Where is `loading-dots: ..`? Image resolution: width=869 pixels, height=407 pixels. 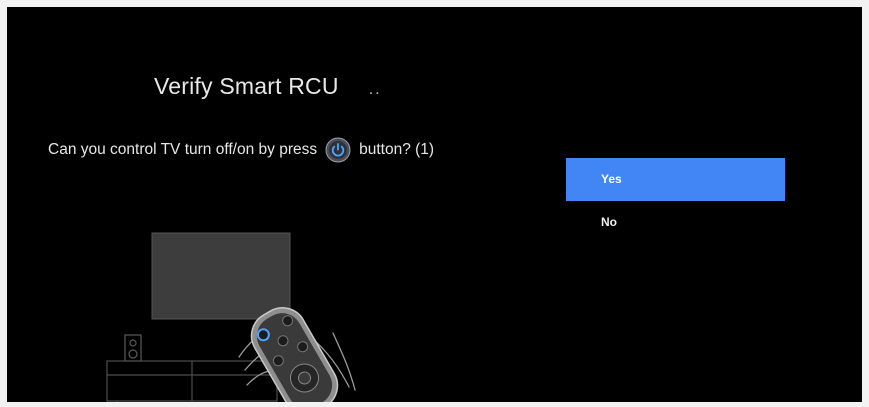 loading-dots: .. is located at coordinates (375, 89).